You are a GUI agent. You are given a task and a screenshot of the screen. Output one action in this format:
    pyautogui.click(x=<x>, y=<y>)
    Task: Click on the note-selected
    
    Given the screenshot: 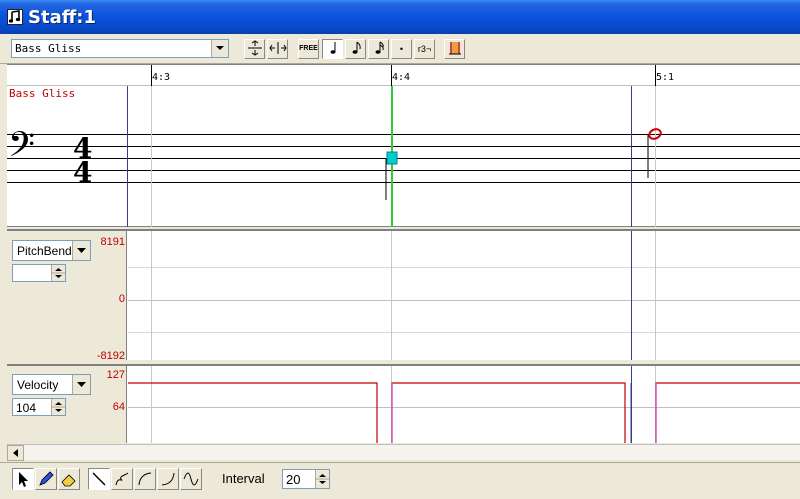 What is the action you would take?
    pyautogui.click(x=392, y=174)
    